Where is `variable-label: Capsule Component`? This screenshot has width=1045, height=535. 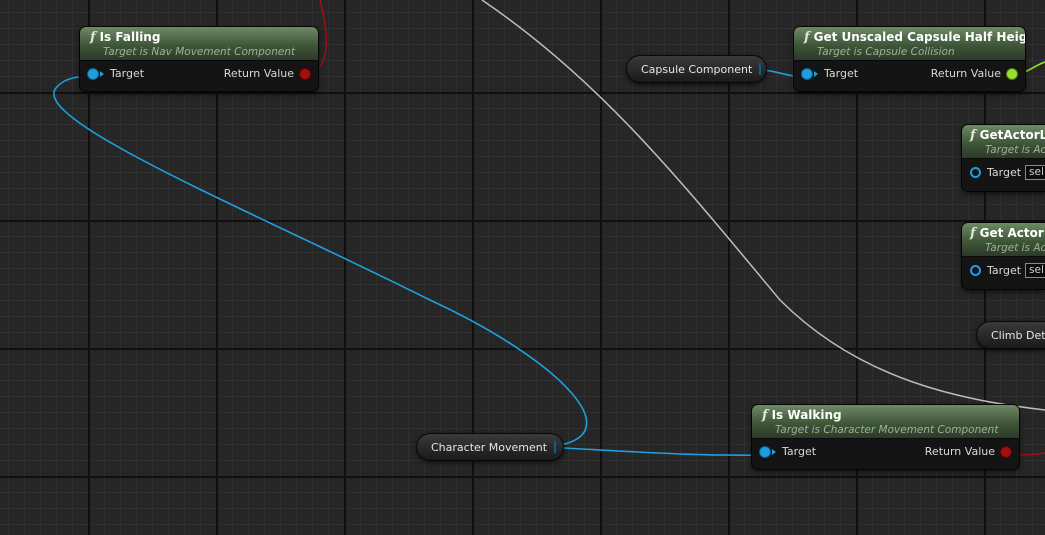
variable-label: Capsule Component is located at coordinates (697, 69).